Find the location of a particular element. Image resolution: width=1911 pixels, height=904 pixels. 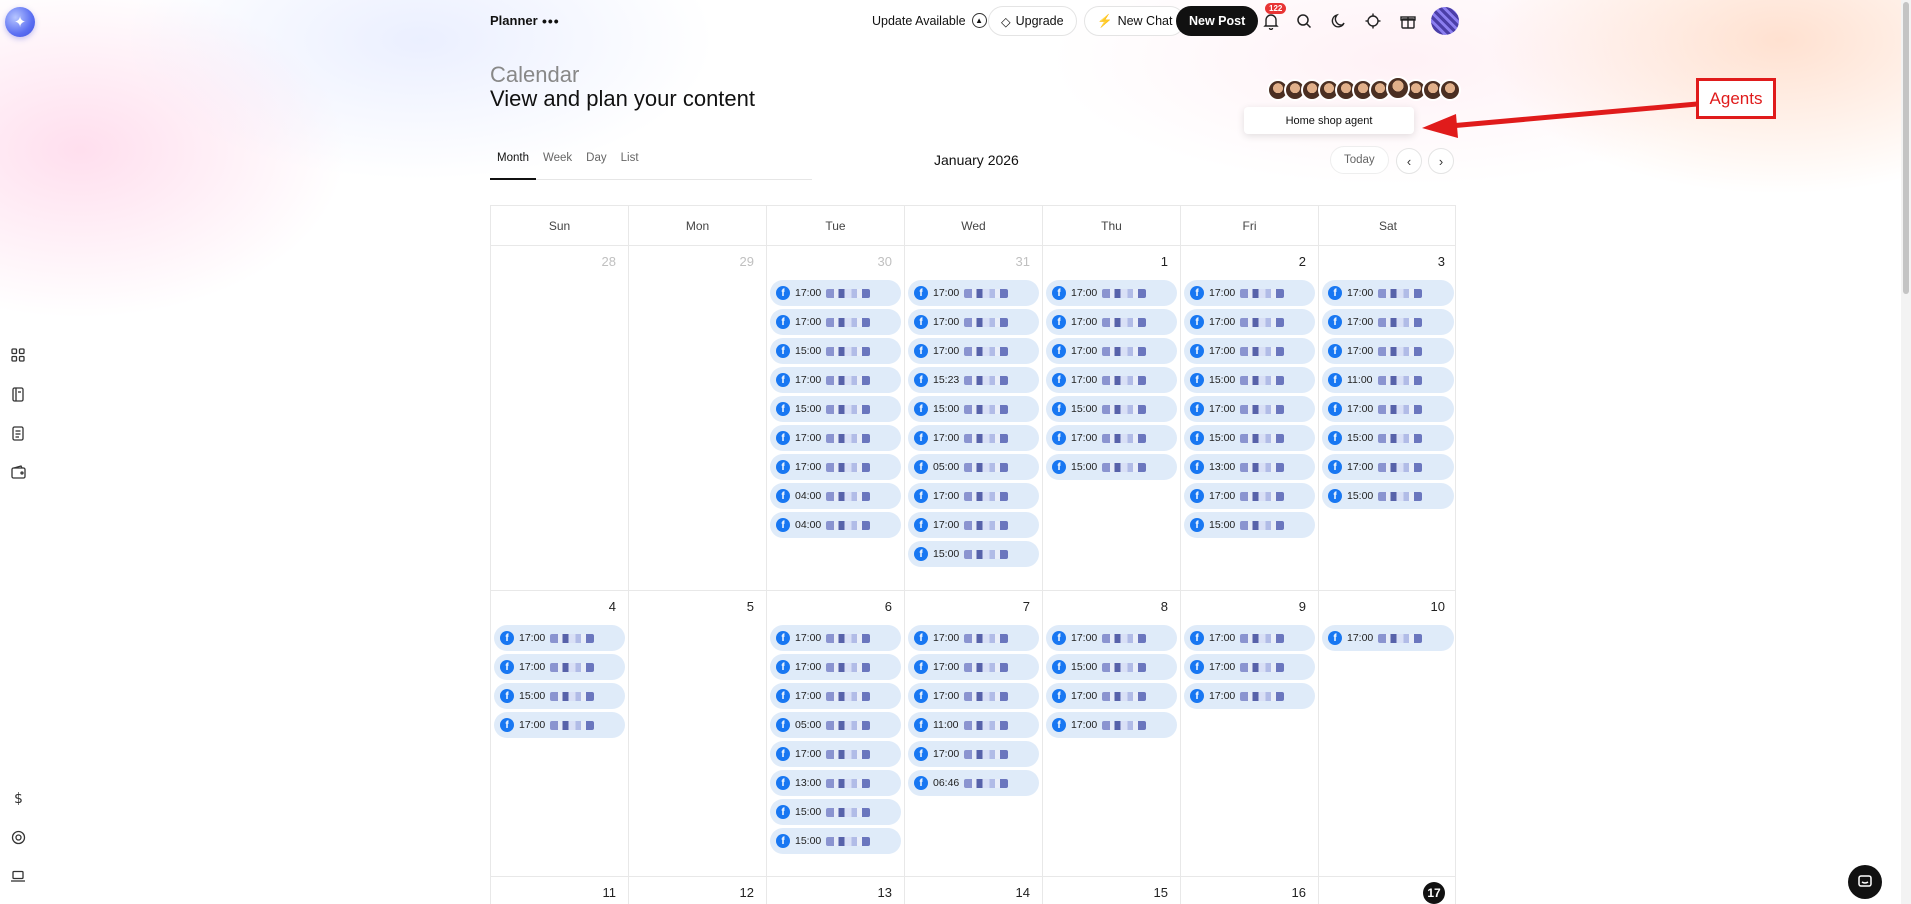

agent-avatar-hovered is located at coordinates (1398, 88).